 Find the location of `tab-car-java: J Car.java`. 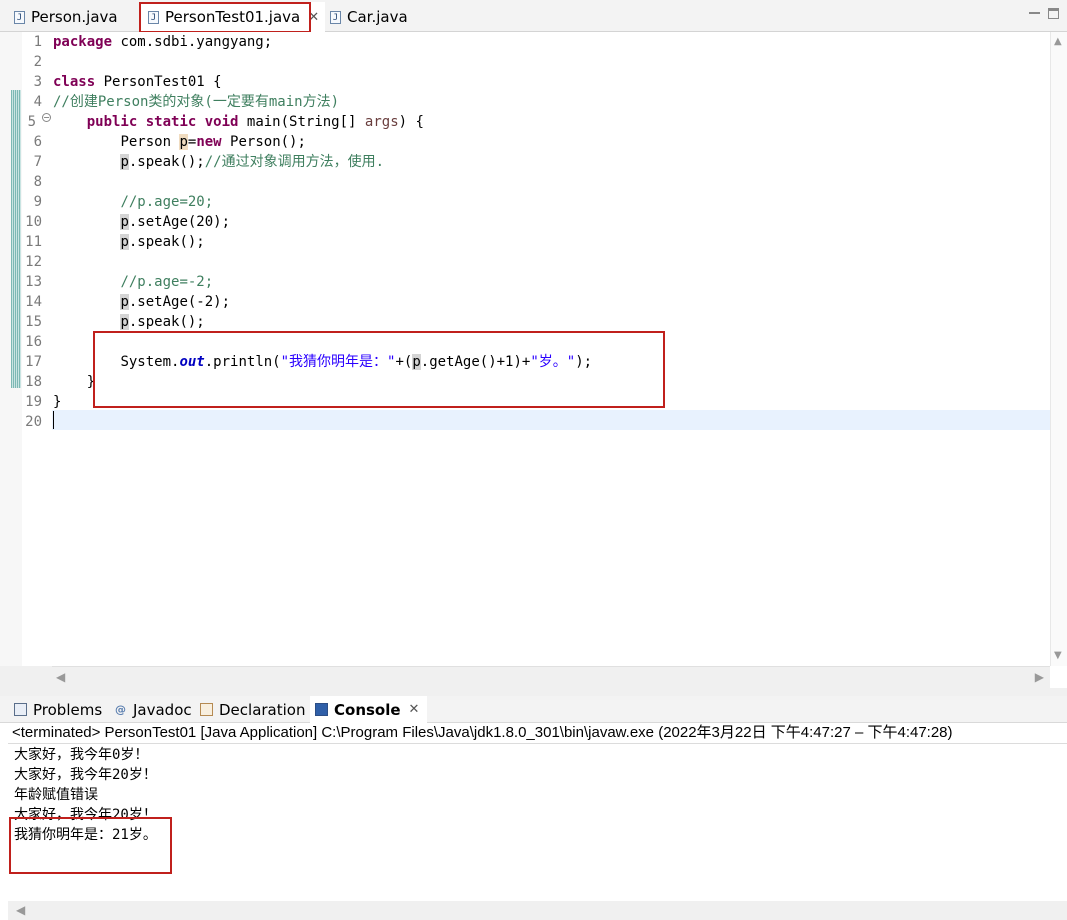

tab-car-java: J Car.java is located at coordinates (369, 17).